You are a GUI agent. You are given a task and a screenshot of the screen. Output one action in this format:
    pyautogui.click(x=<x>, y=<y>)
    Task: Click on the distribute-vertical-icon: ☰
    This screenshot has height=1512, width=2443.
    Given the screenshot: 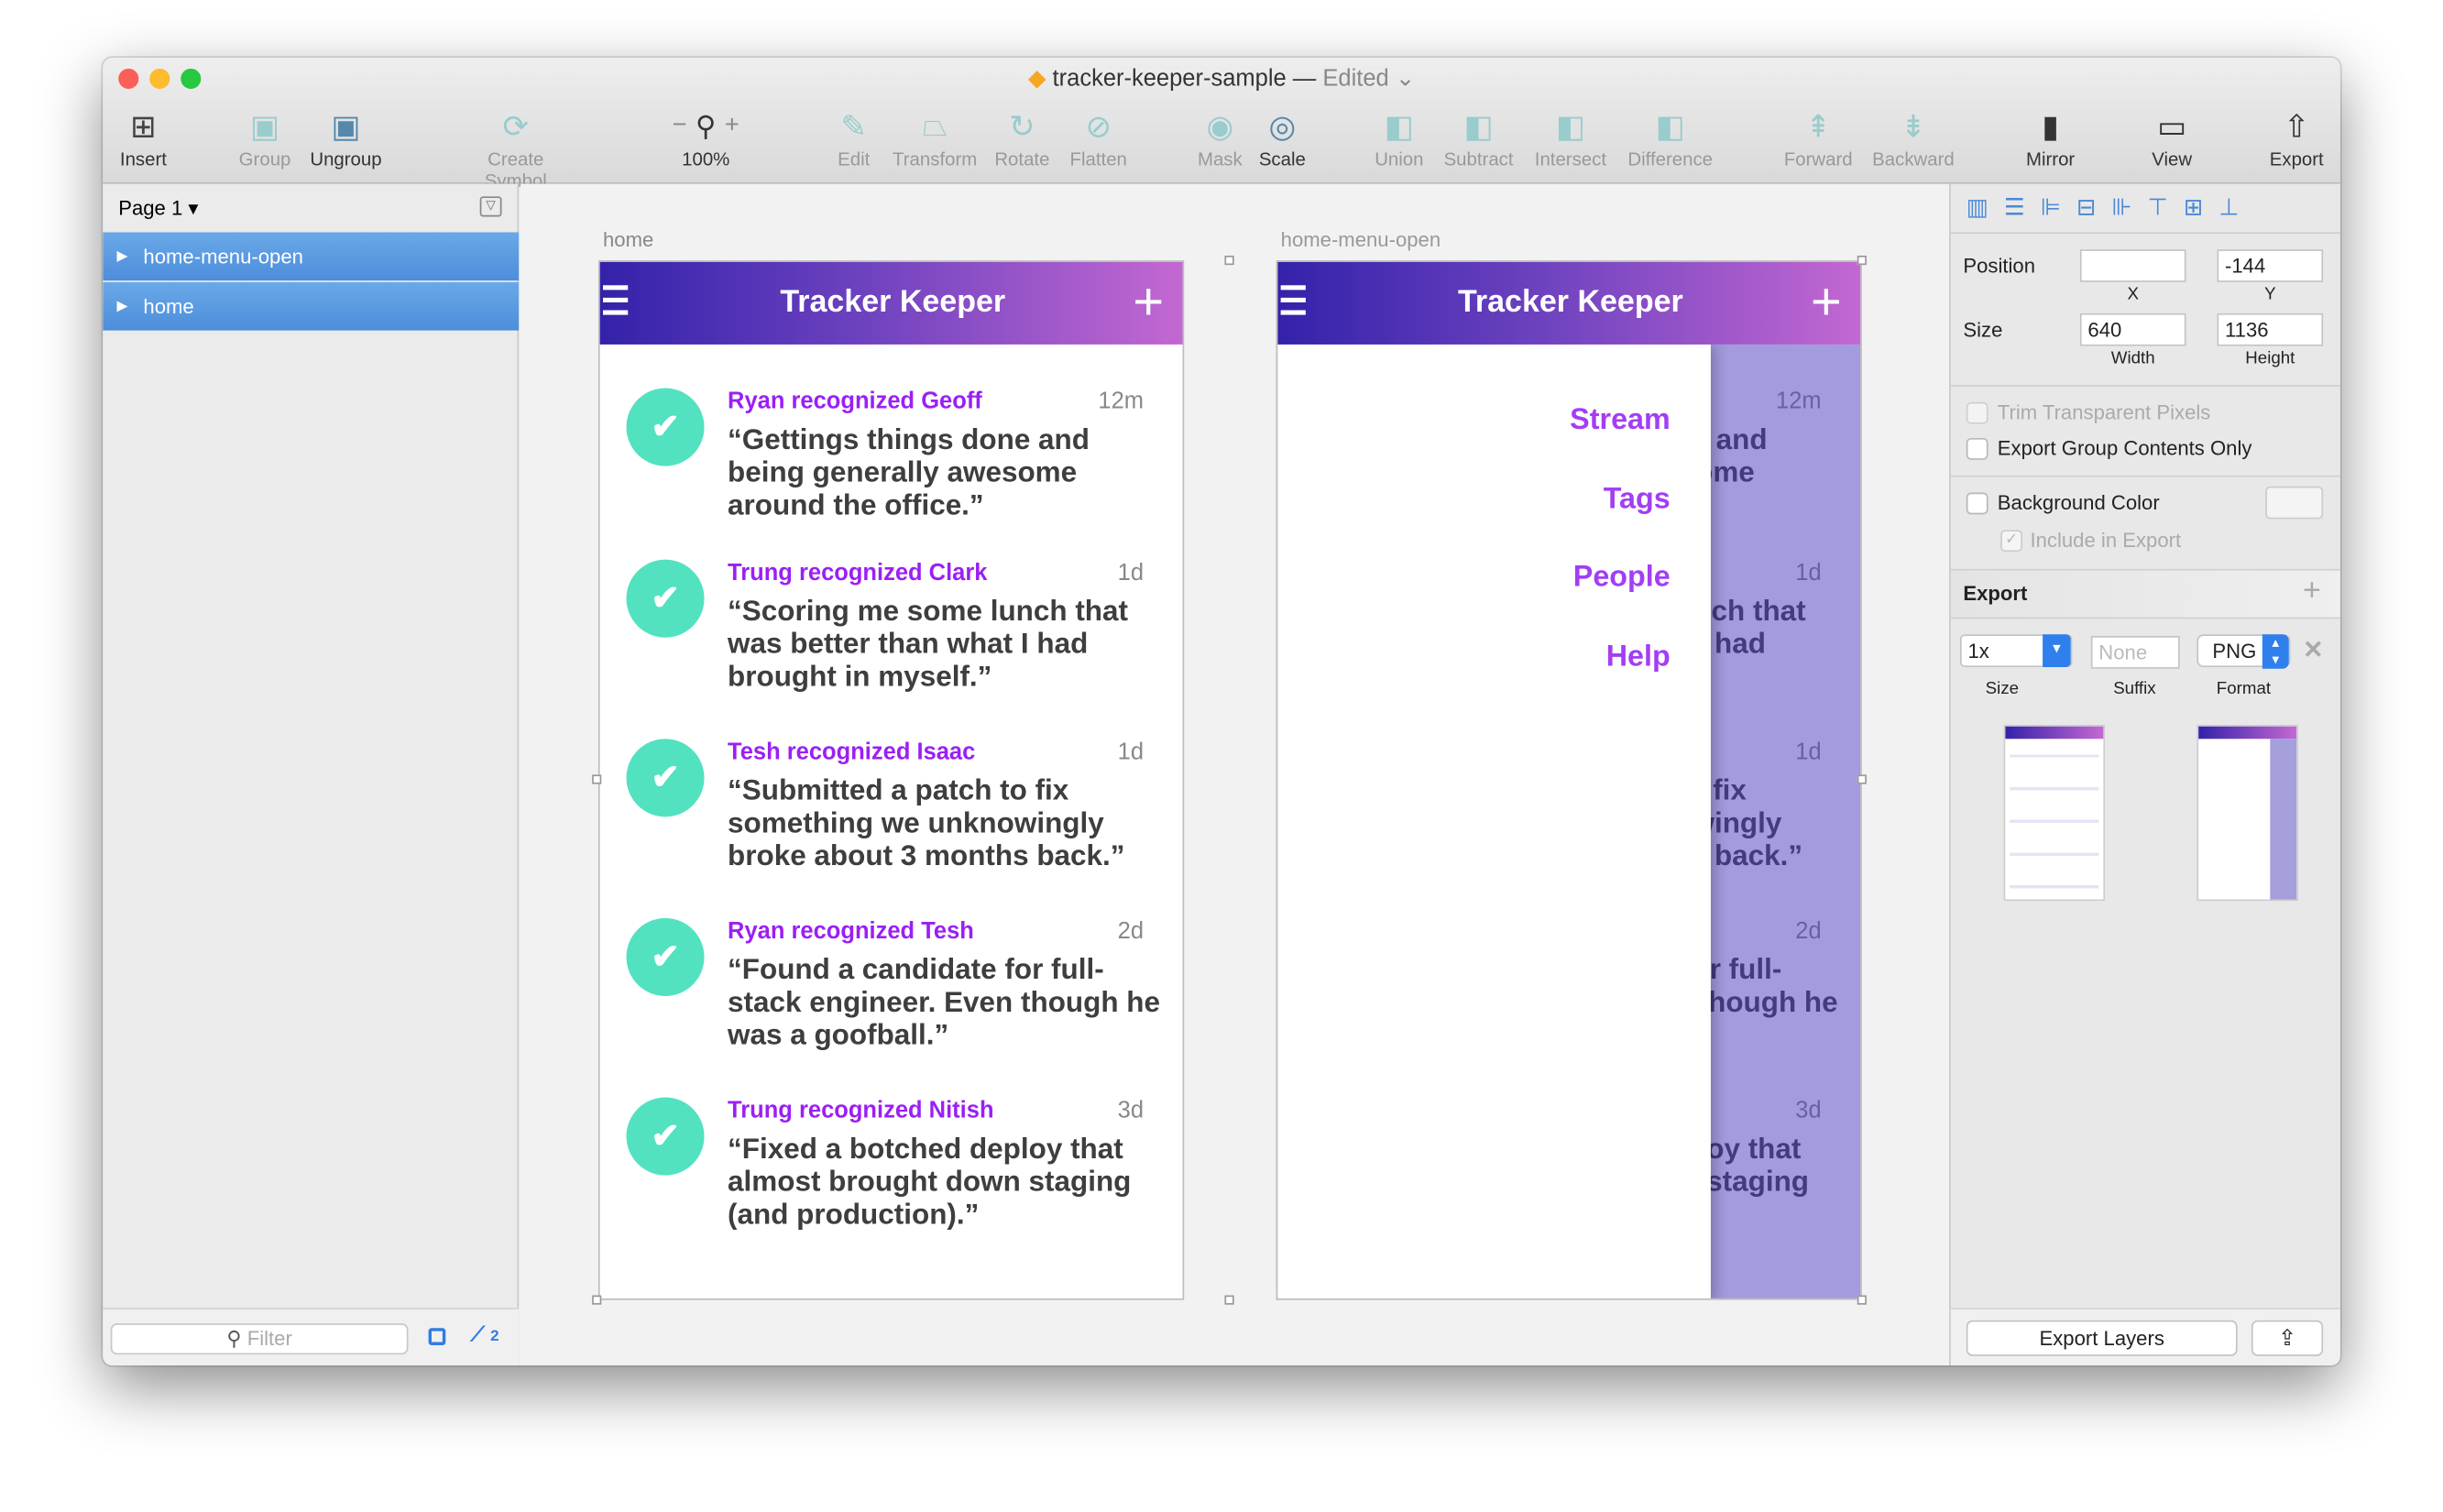 What is the action you would take?
    pyautogui.click(x=2022, y=208)
    